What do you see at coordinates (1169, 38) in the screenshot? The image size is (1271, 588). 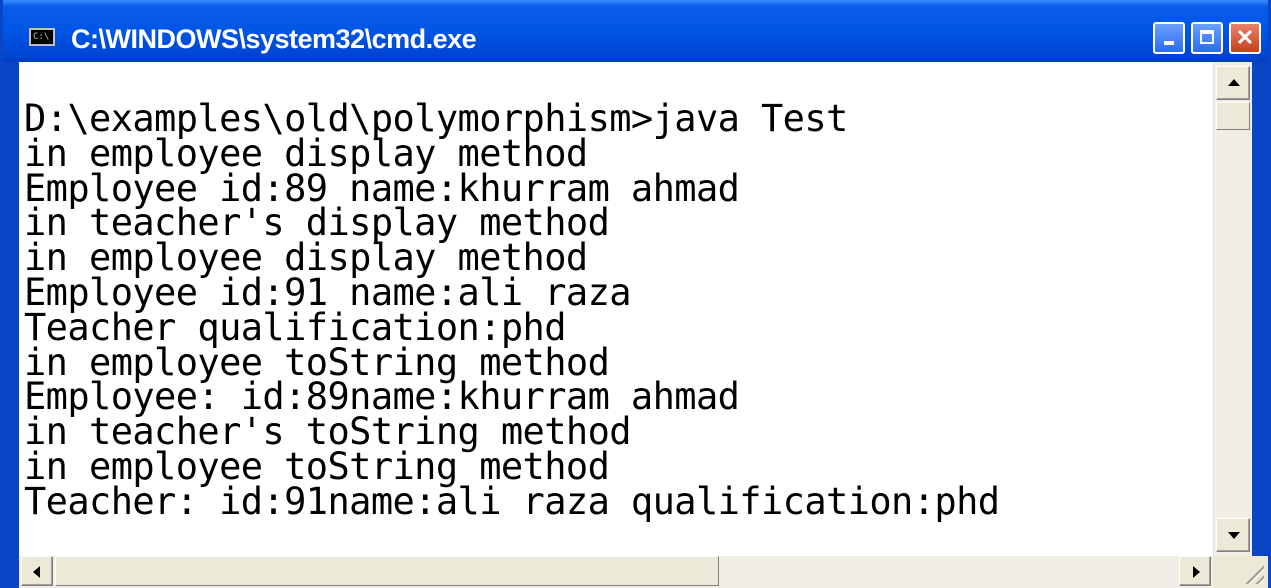 I see `minimize-button` at bounding box center [1169, 38].